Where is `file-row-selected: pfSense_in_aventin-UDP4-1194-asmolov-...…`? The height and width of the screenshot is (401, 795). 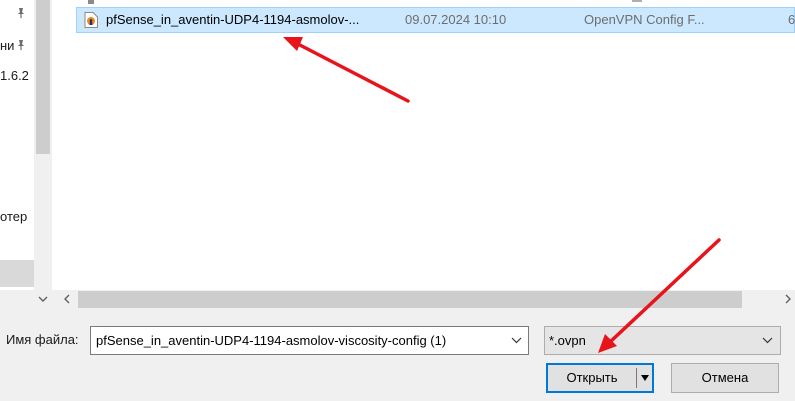
file-row-selected: pfSense_in_aventin-UDP4-1194-asmolov-...… is located at coordinates (435, 20).